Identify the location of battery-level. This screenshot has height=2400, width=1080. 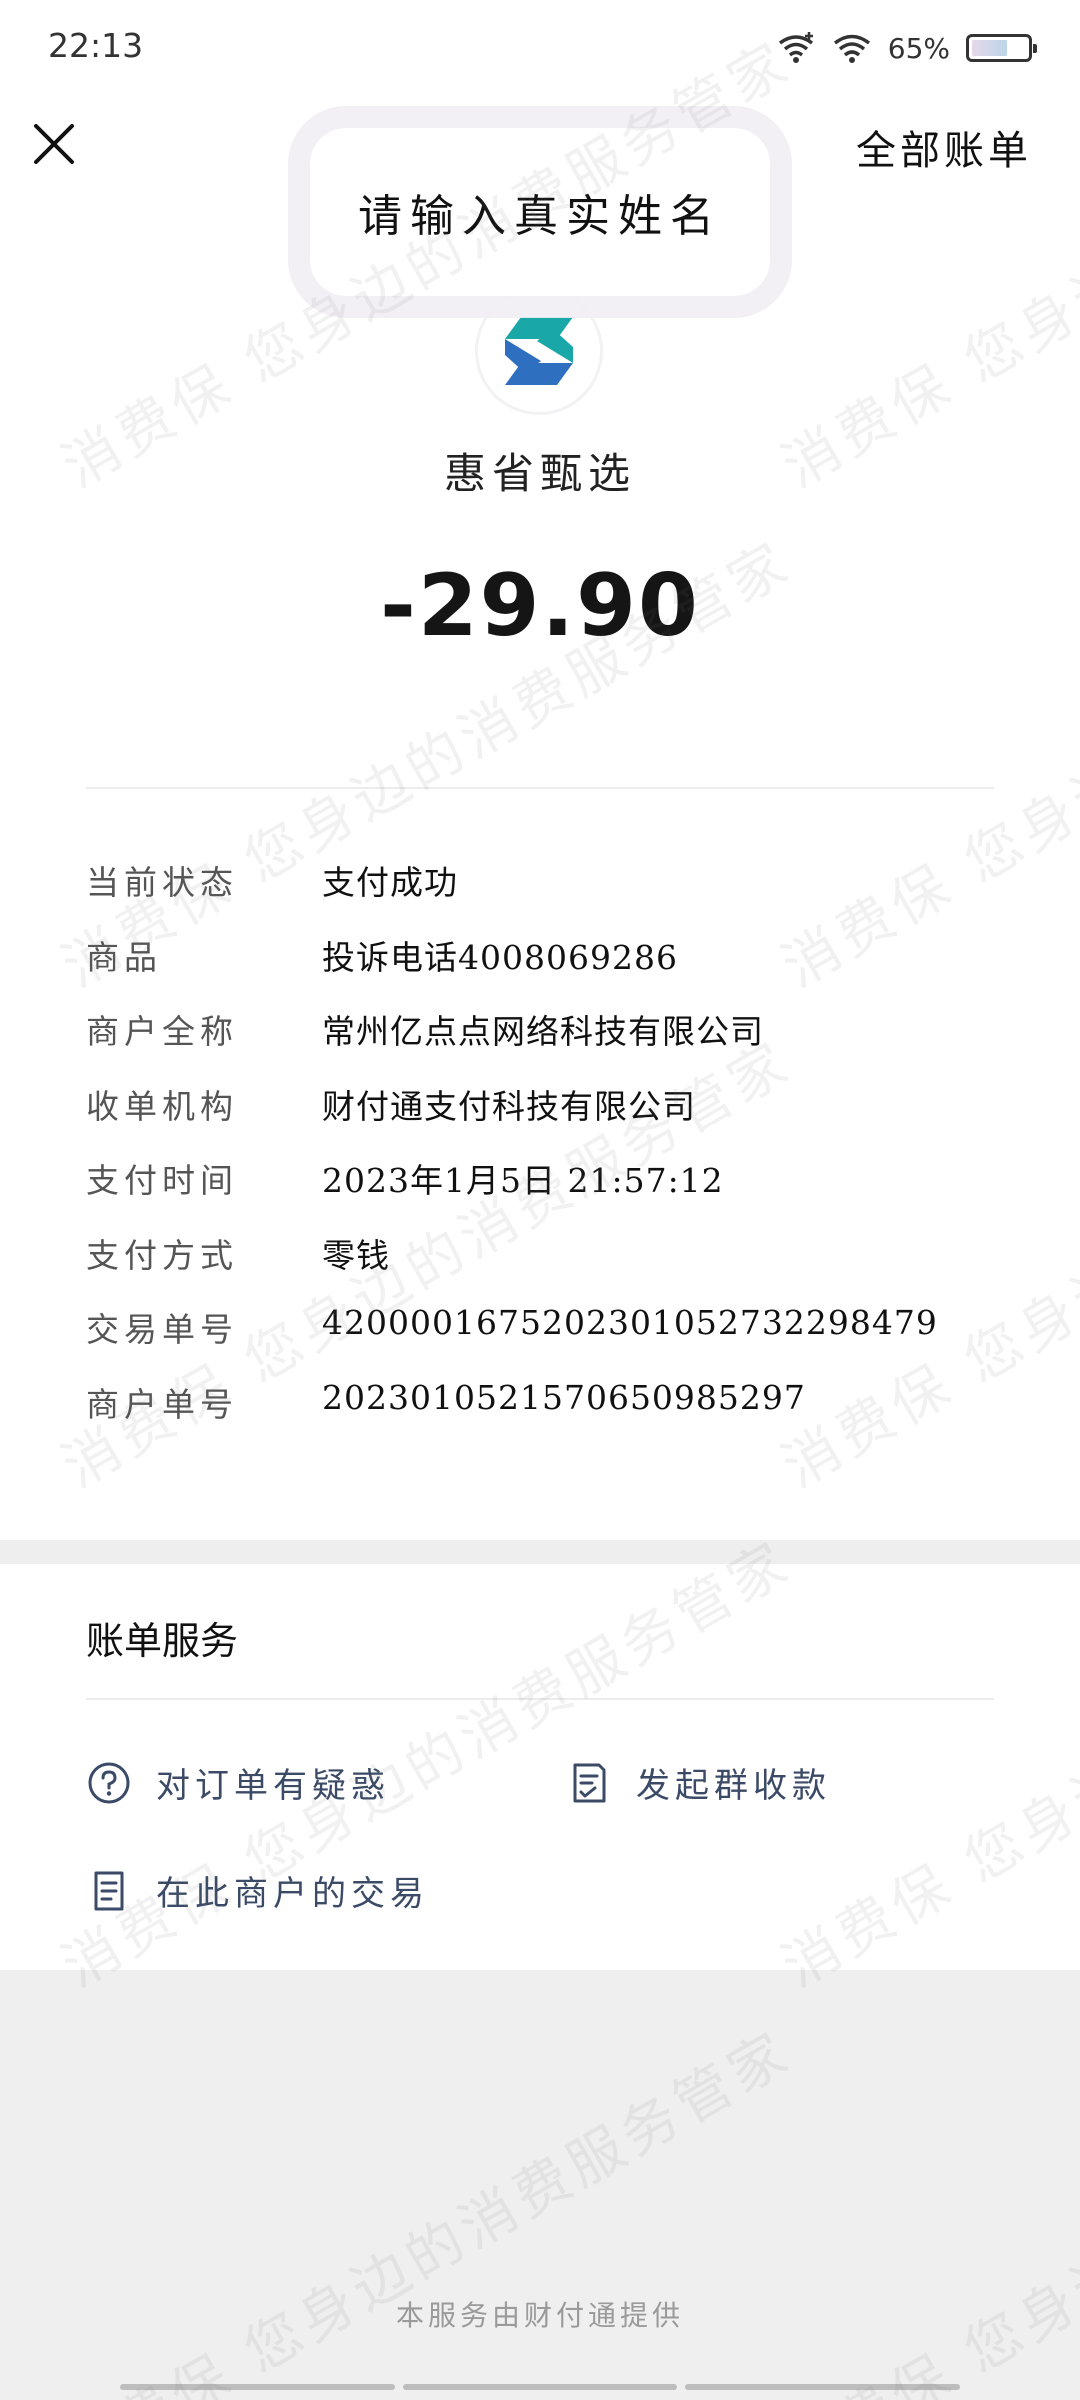
(990, 48).